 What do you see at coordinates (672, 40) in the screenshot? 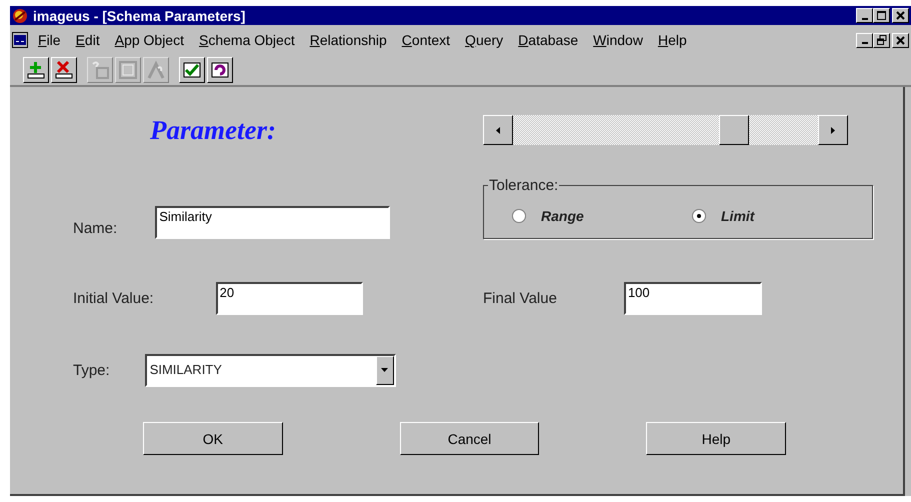
I see `menu-item: Help` at bounding box center [672, 40].